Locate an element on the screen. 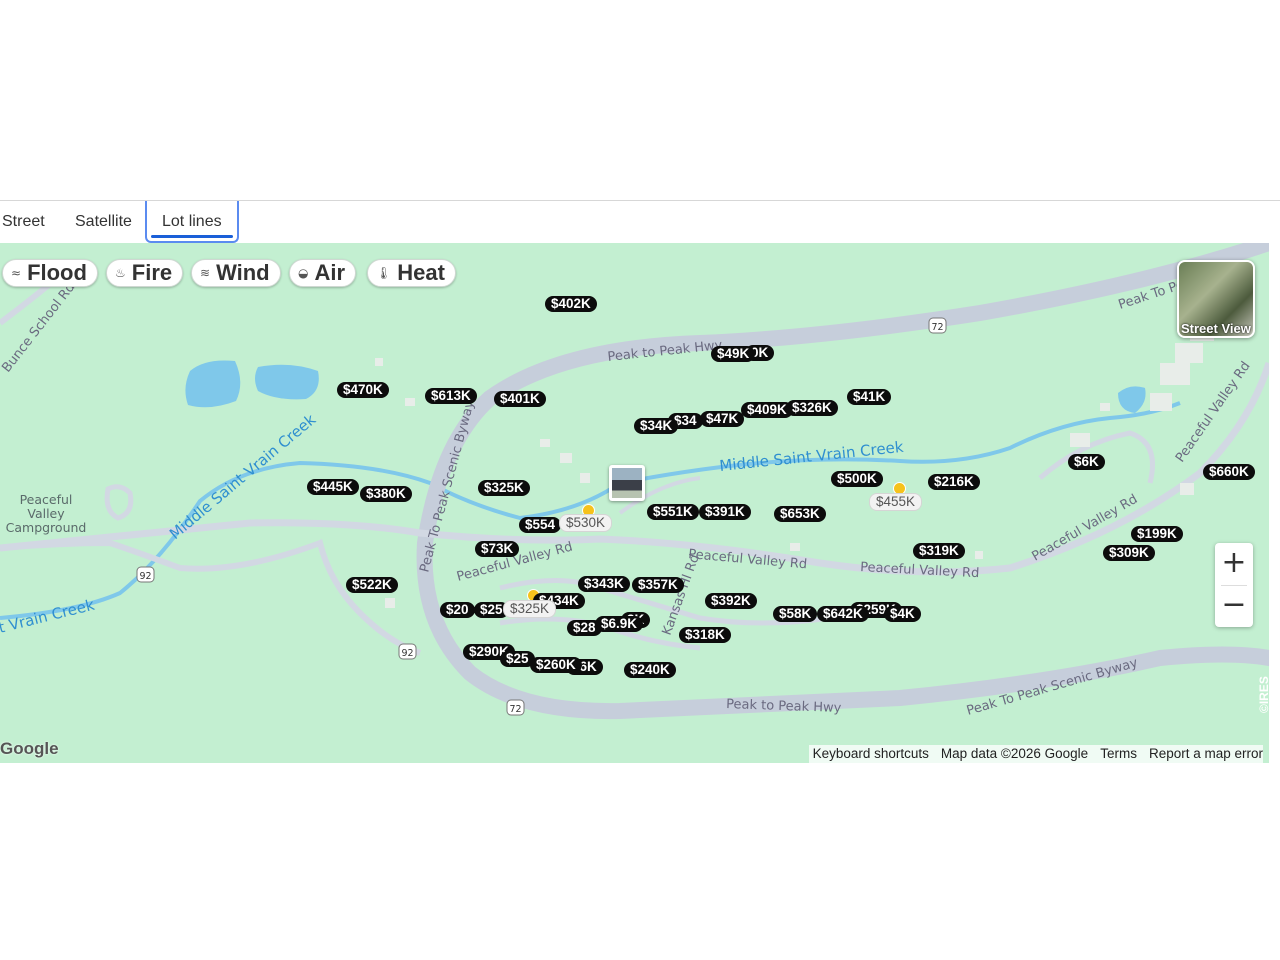 The image size is (1280, 960). map-data-text: Map data ©2026 Google is located at coordinates (1014, 753).